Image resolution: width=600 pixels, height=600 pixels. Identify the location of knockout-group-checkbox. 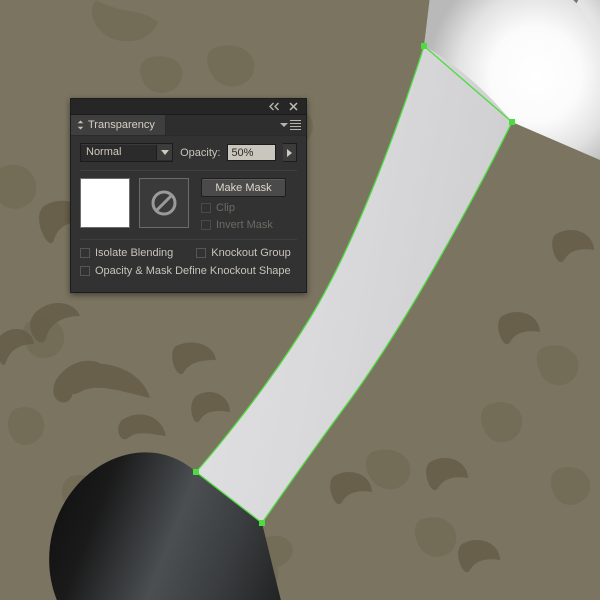
(201, 253).